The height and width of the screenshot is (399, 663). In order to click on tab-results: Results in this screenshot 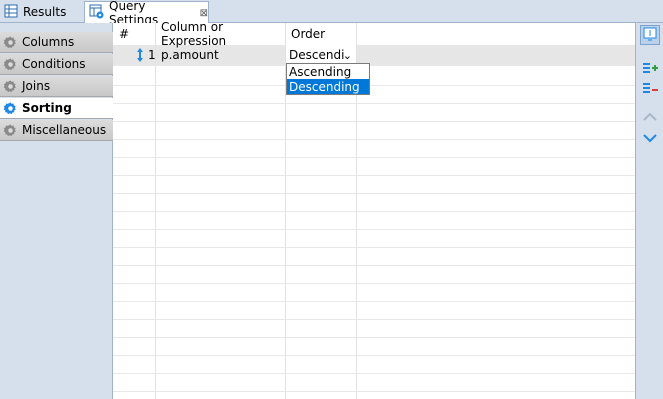, I will do `click(40, 12)`.